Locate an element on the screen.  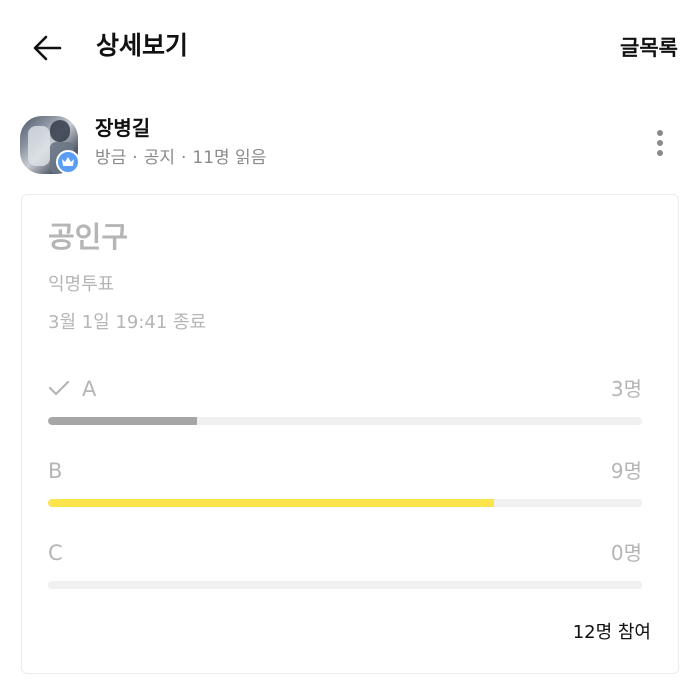
post-time: 방금 is located at coordinates (111, 158).